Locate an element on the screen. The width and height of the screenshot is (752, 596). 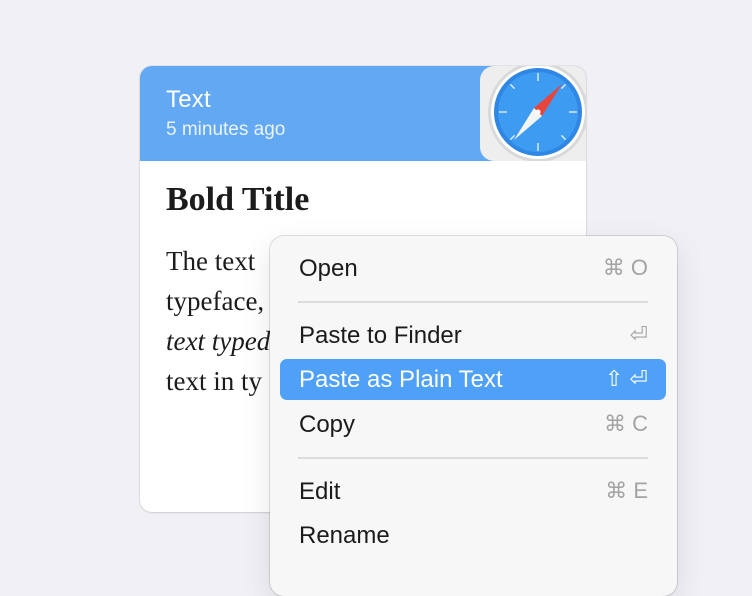
shortcut-label: ⌘ O is located at coordinates (625, 267).